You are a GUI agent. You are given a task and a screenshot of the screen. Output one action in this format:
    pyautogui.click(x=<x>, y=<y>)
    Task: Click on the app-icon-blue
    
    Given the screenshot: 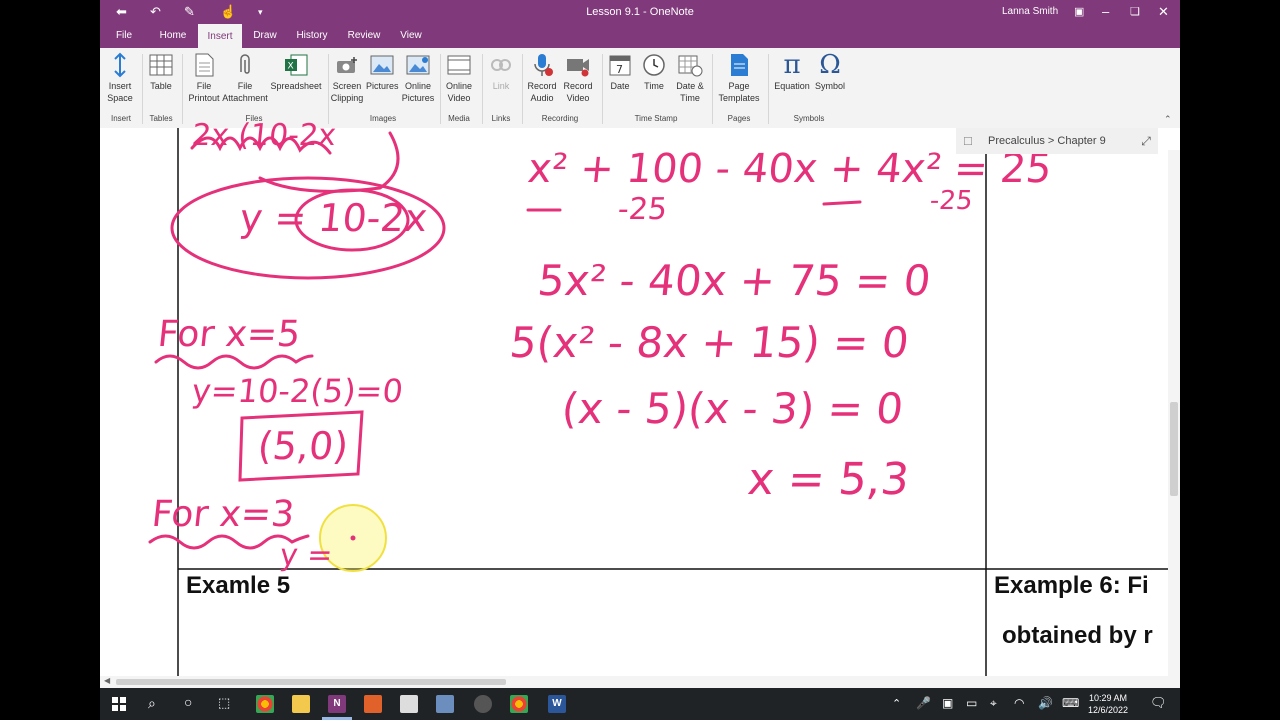 What is the action you would take?
    pyautogui.click(x=445, y=704)
    